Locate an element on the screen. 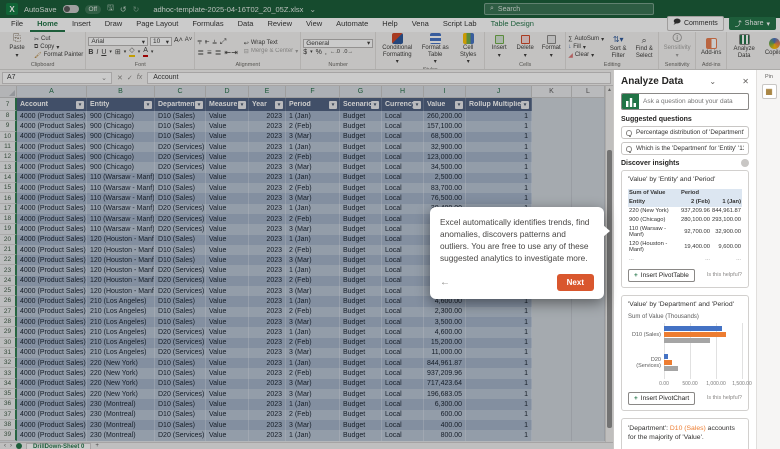 This screenshot has height=449, width=780. align-left-icon: ≣ is located at coordinates (200, 52).